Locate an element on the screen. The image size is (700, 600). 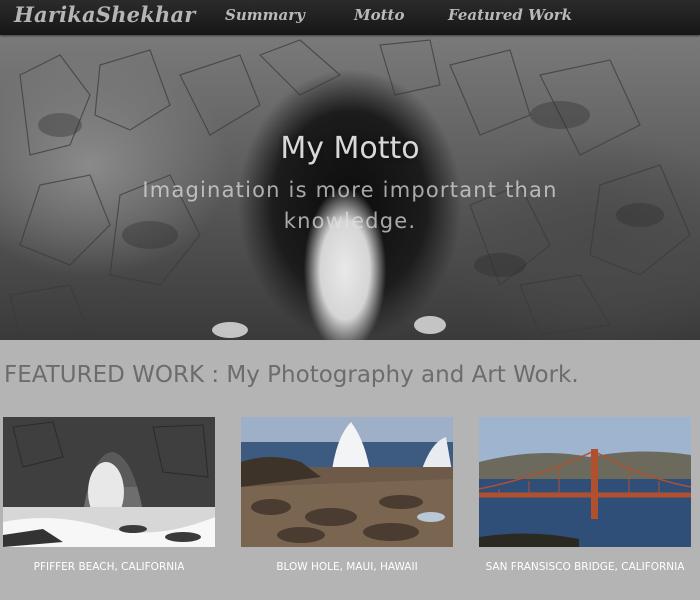
featured-card-golden-gate: SAN FRANSISCO BRIDGE, CALIFORNIA is located at coordinates (585, 495).